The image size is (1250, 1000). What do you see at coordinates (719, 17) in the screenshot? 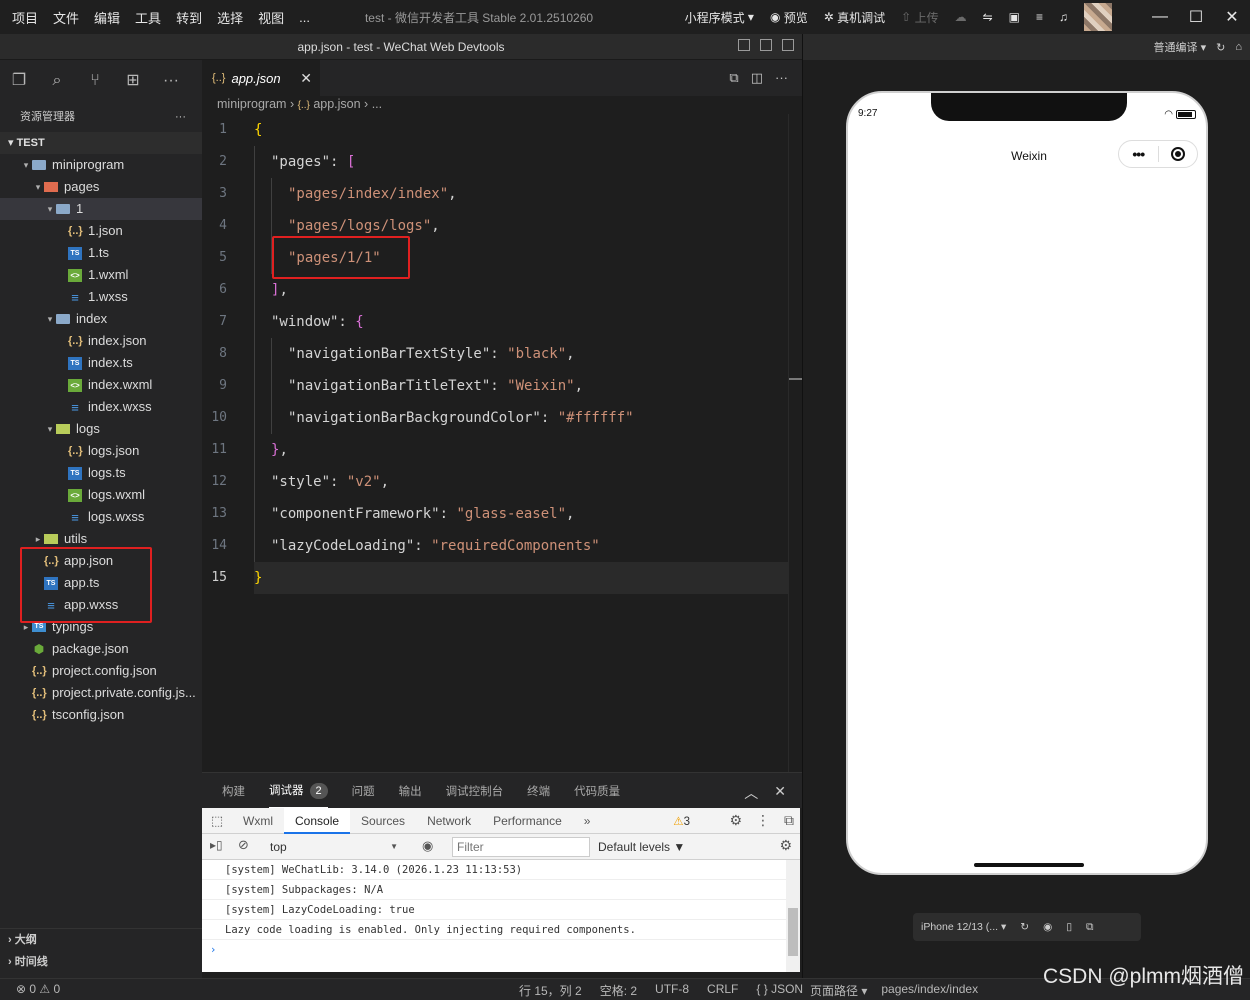
I see `mode-dropdown: 小程序模式 ▾` at bounding box center [719, 17].